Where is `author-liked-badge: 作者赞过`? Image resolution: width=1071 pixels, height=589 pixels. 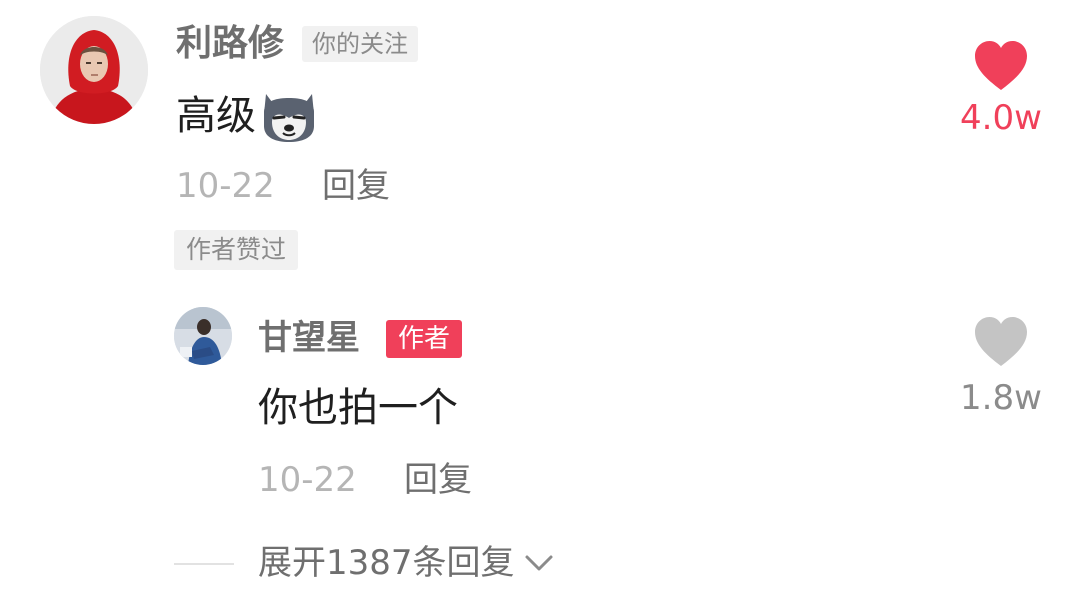
author-liked-badge: 作者赞过 is located at coordinates (236, 250).